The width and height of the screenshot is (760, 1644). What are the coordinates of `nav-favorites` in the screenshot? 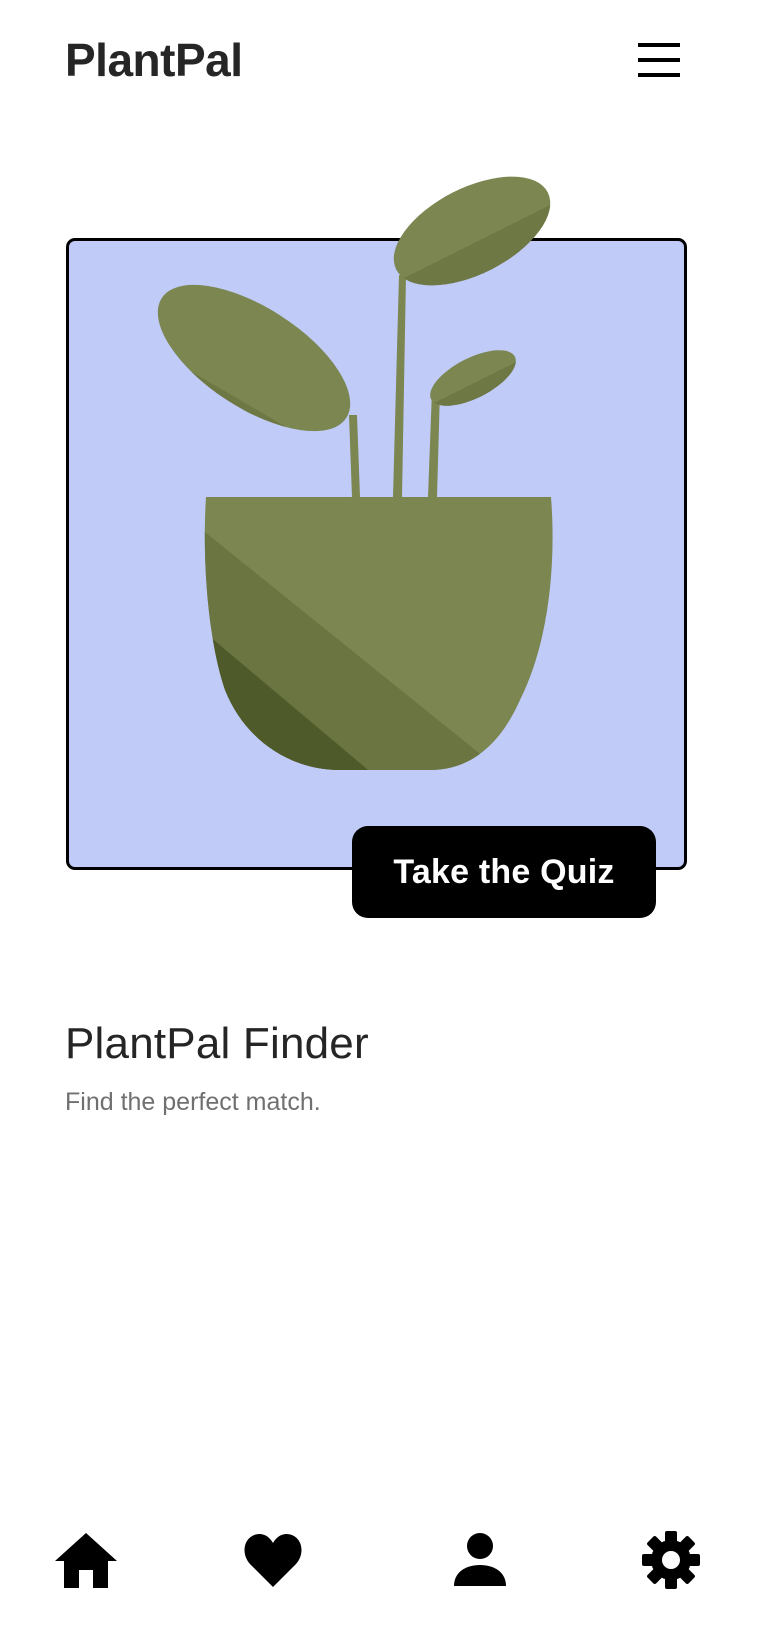 It's located at (273, 1560).